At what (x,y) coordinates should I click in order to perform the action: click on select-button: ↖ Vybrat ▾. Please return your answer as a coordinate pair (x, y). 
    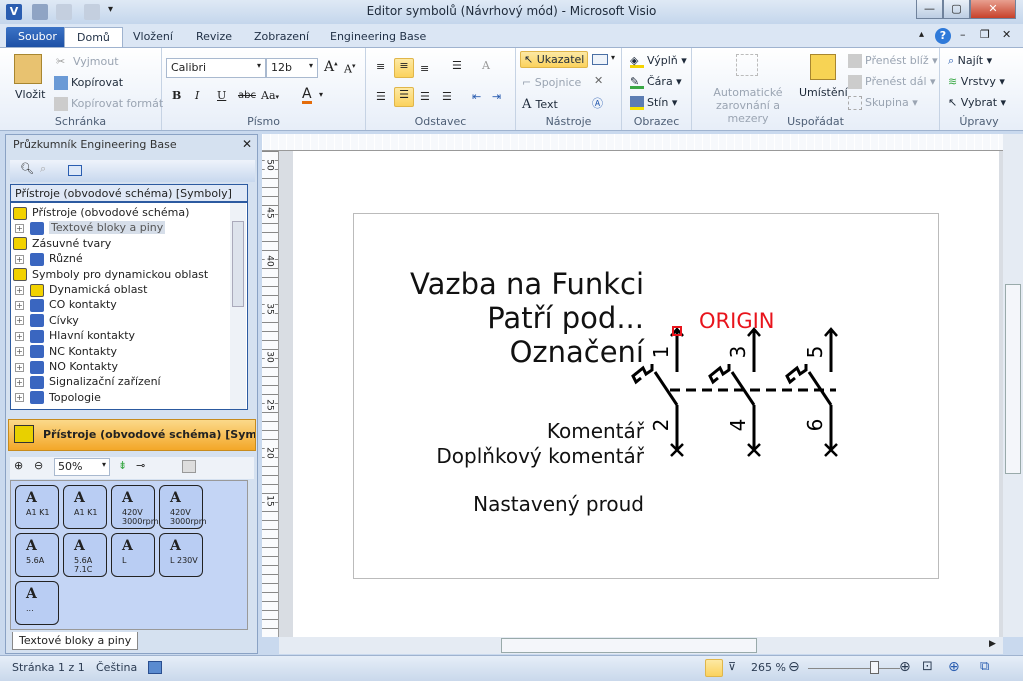
    Looking at the image, I should click on (977, 102).